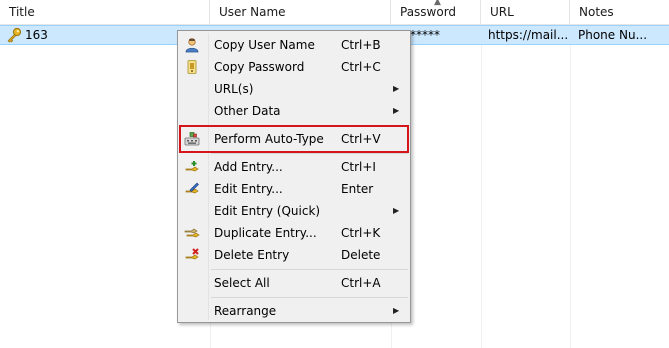 The width and height of the screenshot is (669, 348). I want to click on menu-item-shortcut: Ctrl+B, so click(361, 45).